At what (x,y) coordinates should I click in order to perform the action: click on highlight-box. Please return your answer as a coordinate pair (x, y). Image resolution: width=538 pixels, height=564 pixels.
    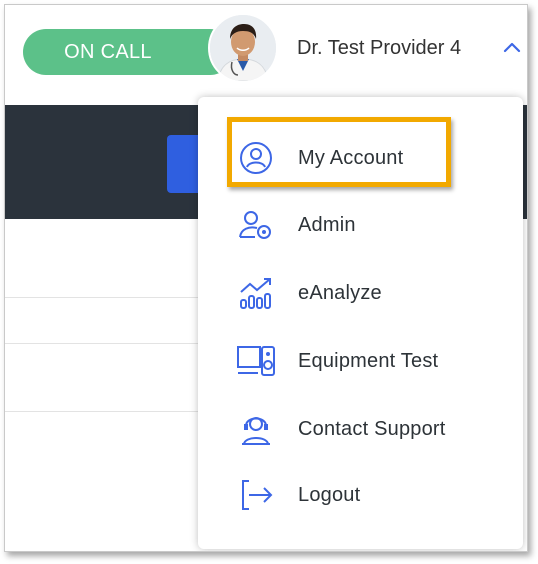
    Looking at the image, I should click on (339, 152).